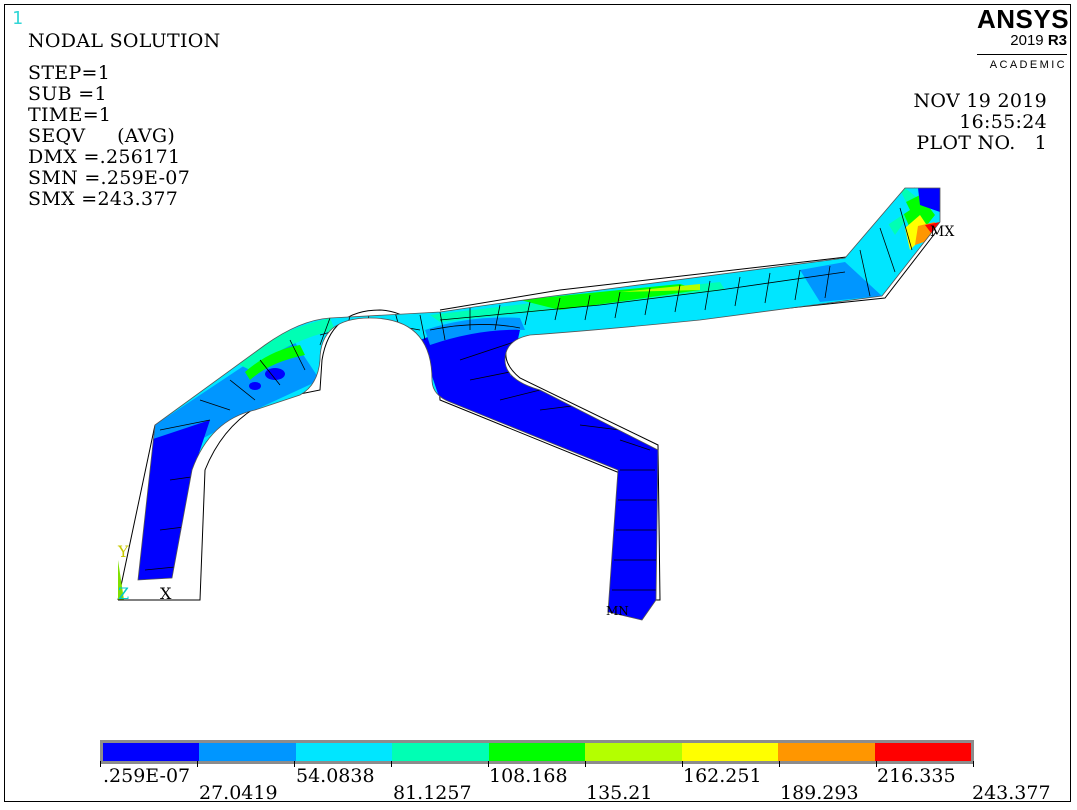 The height and width of the screenshot is (810, 1077). What do you see at coordinates (432, 793) in the screenshot?
I see `legend-label-3: 81.1257` at bounding box center [432, 793].